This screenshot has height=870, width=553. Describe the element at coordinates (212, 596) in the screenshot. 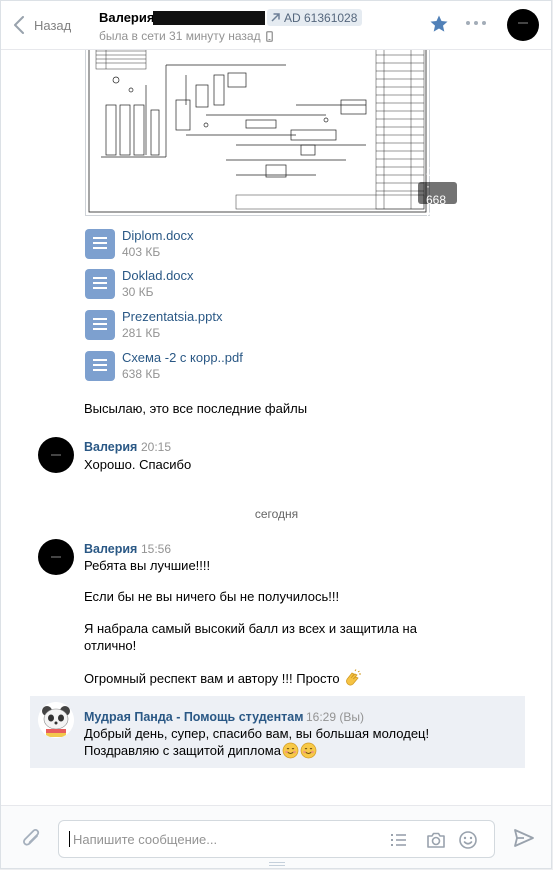

I see `message-text: Если бы не вы ничего бы не получилось!!!` at that location.